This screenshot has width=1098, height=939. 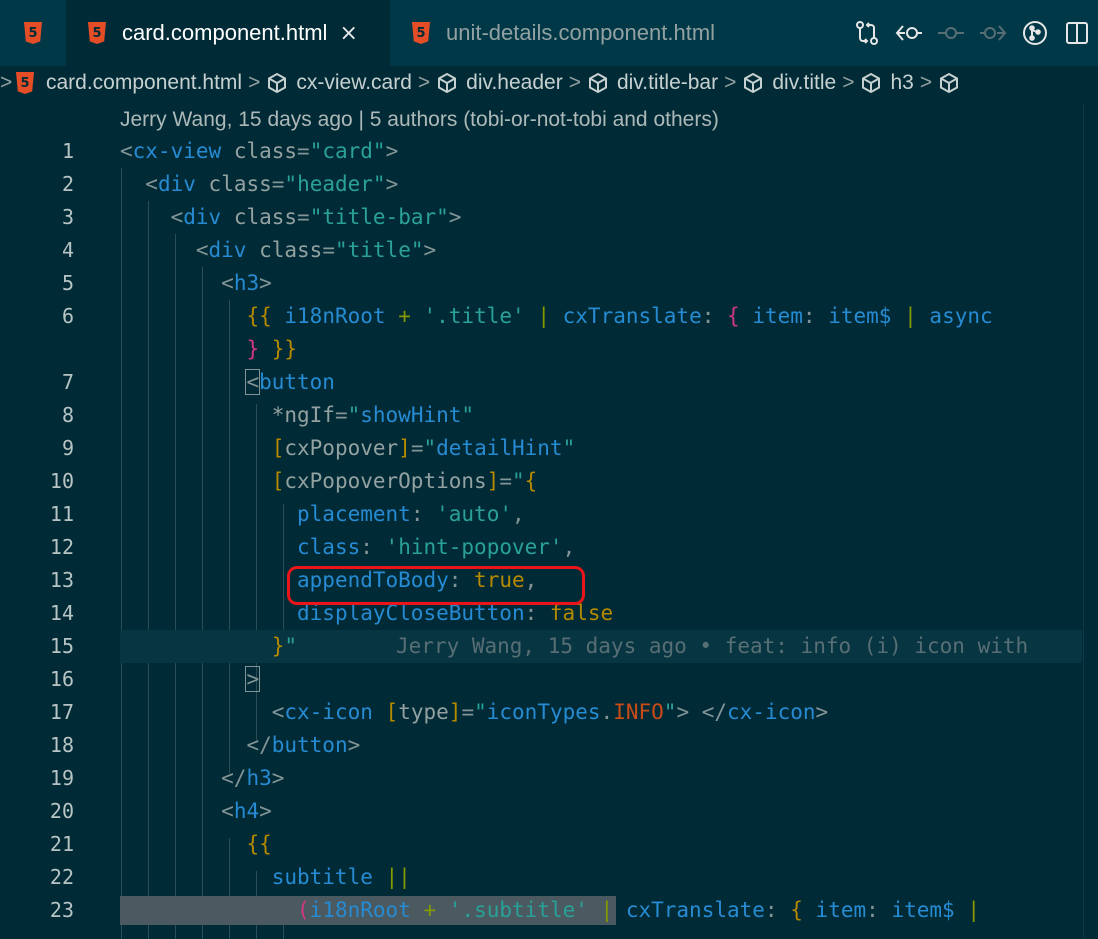 I want to click on code-text: <div class="title">, so click(x=316, y=250).